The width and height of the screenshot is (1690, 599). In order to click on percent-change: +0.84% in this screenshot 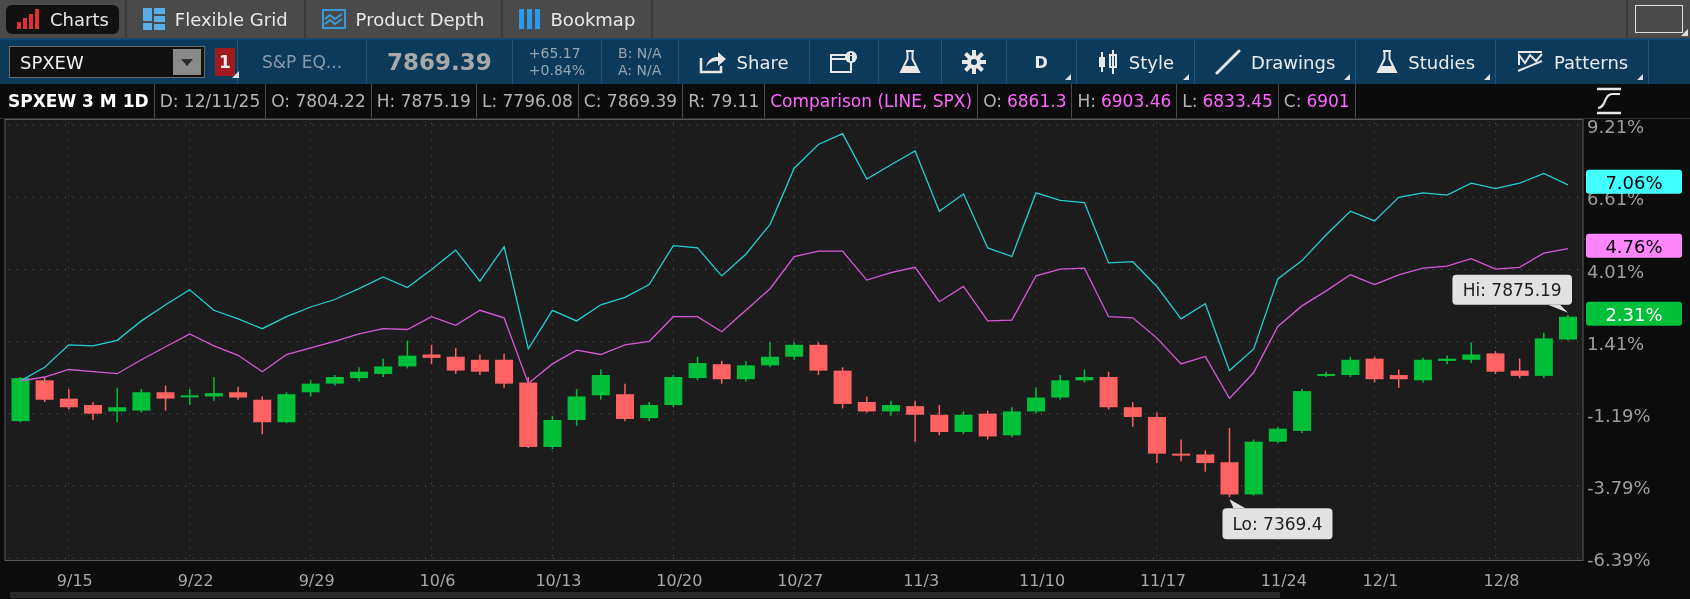, I will do `click(557, 70)`.